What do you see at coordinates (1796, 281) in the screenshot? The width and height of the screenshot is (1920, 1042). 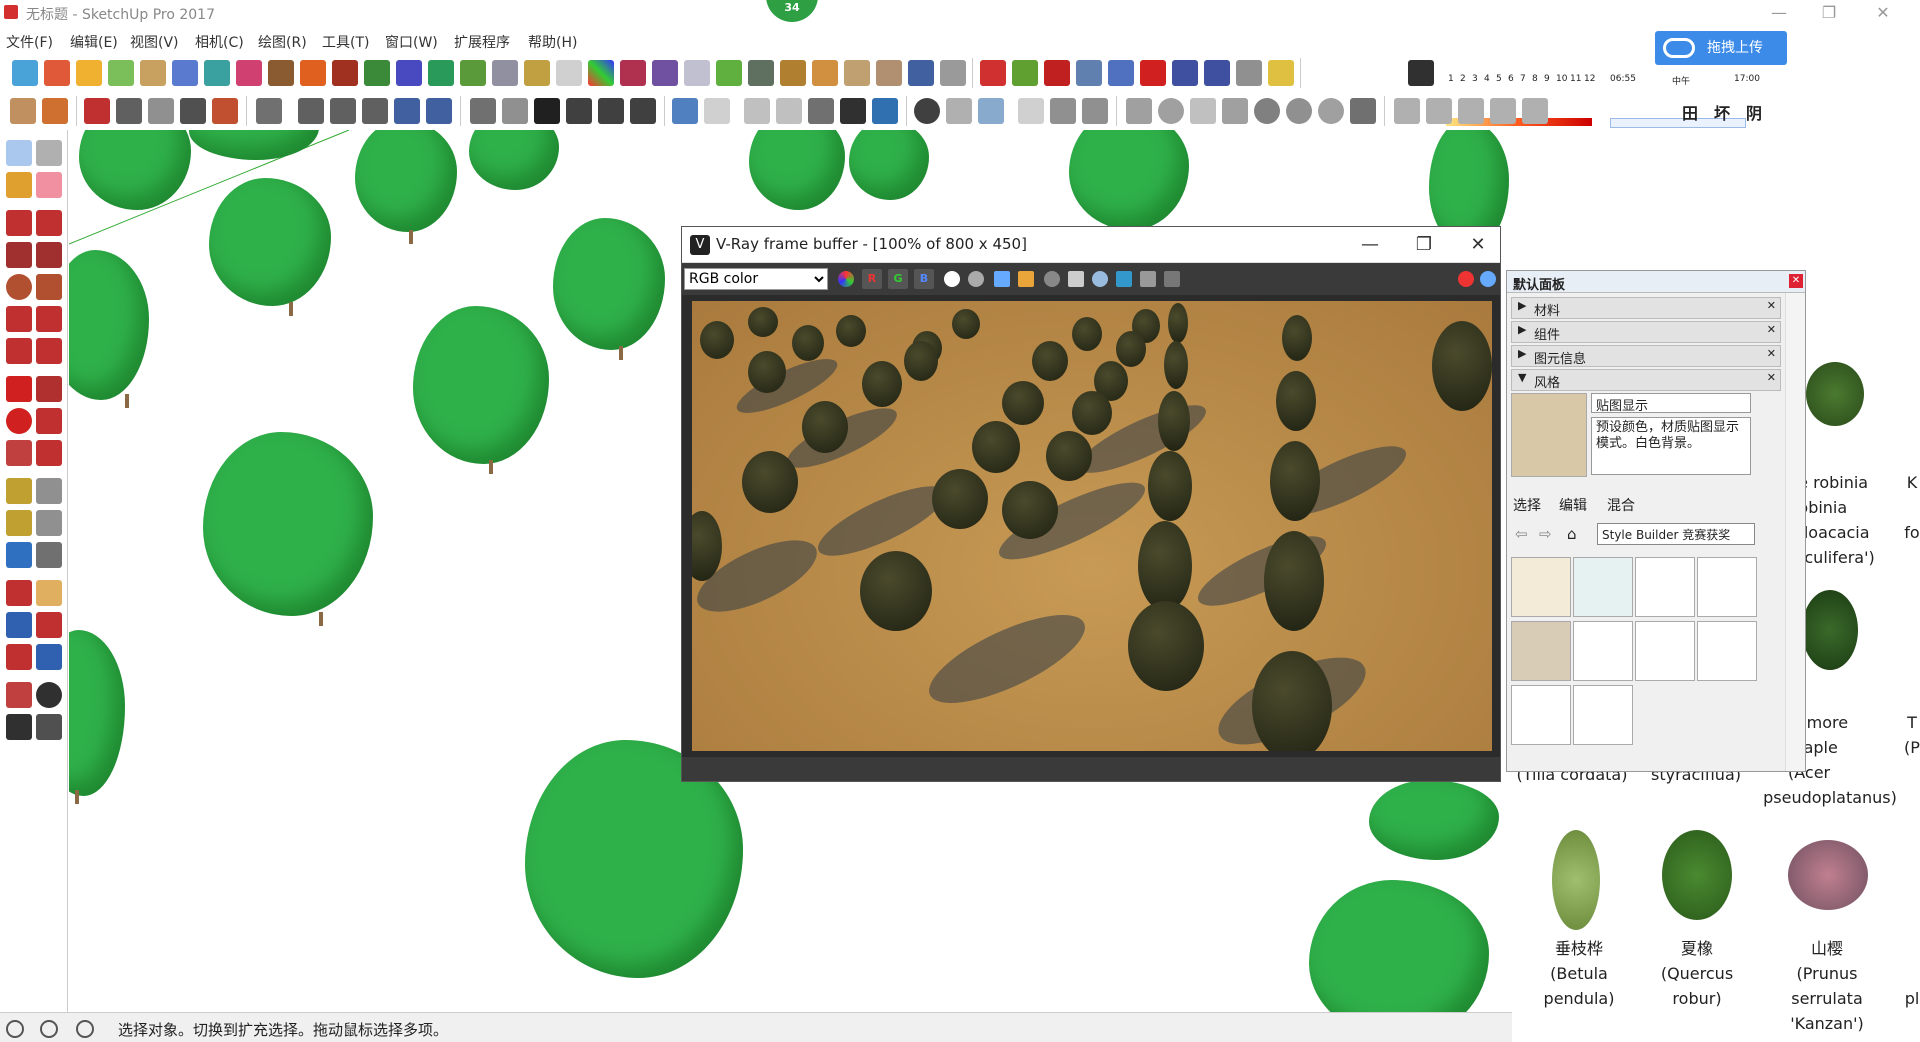 I see `panel-close-button: ✕` at bounding box center [1796, 281].